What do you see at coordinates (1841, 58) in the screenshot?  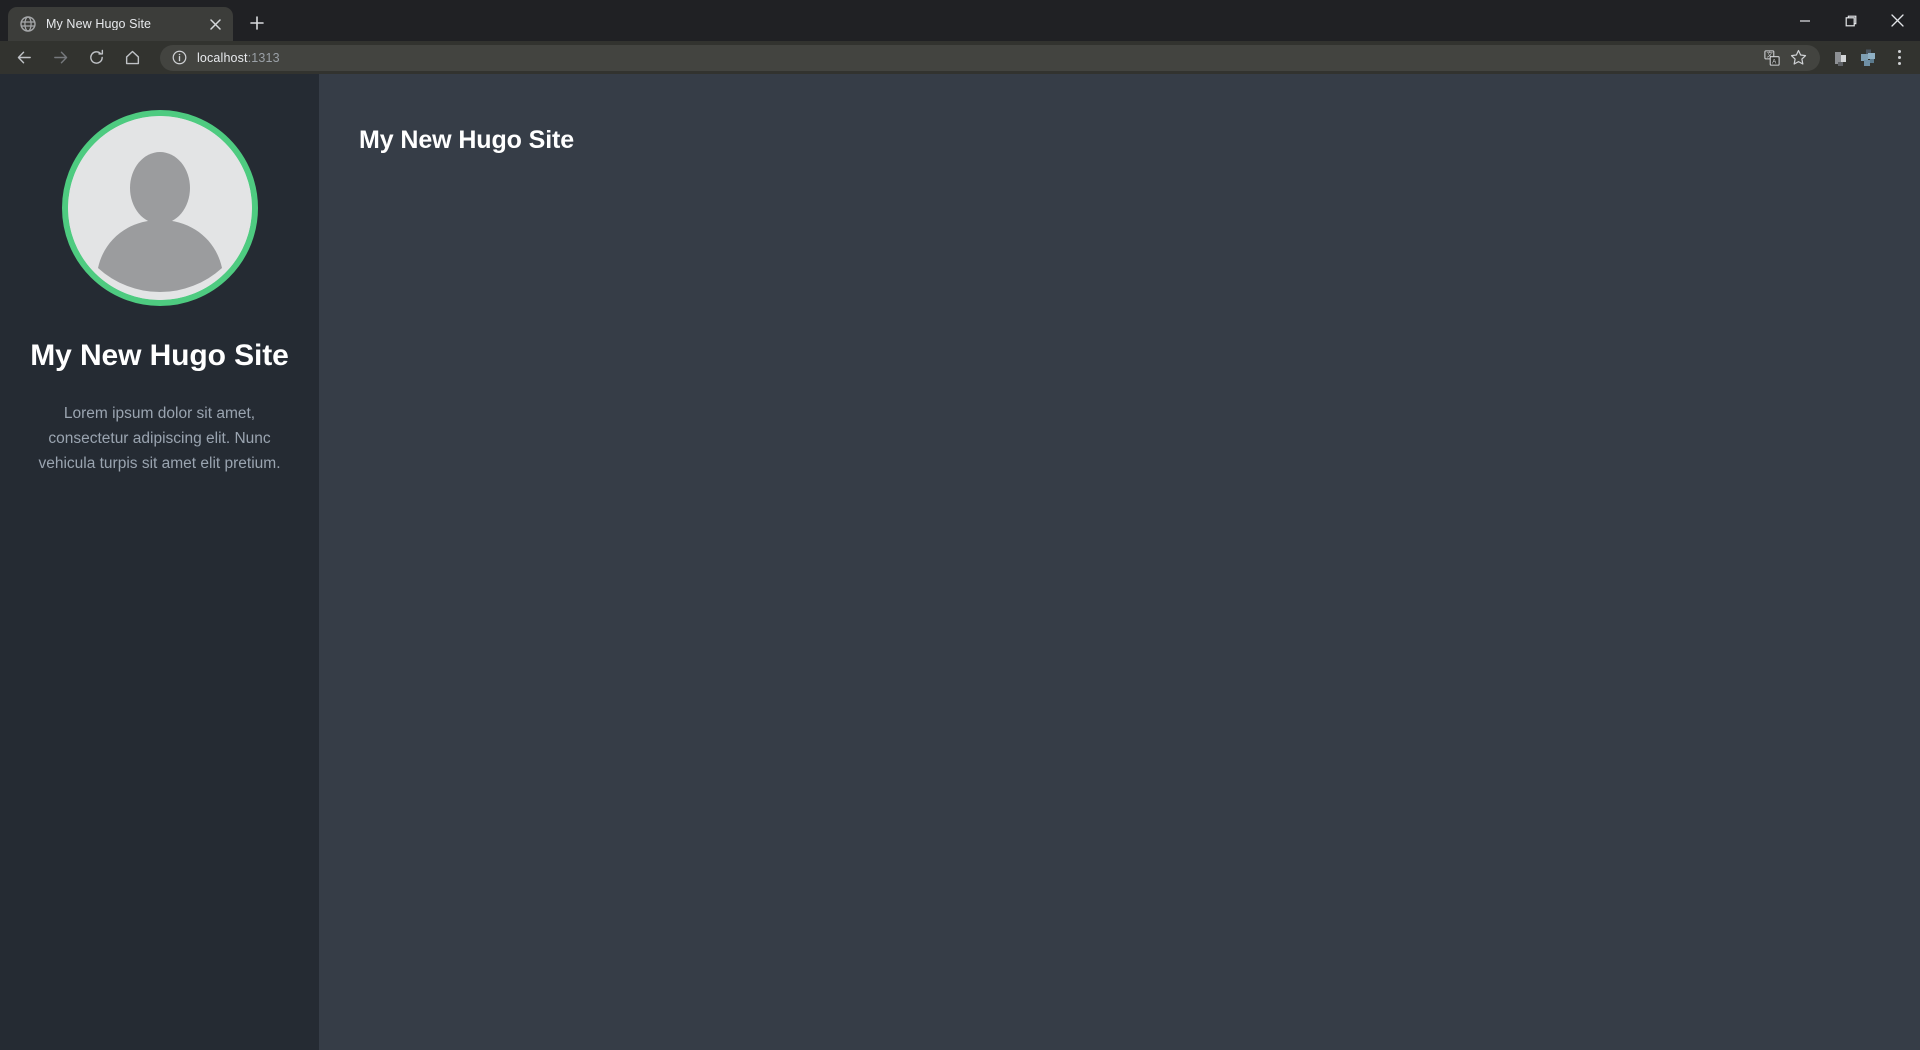 I see `extension-icon-one` at bounding box center [1841, 58].